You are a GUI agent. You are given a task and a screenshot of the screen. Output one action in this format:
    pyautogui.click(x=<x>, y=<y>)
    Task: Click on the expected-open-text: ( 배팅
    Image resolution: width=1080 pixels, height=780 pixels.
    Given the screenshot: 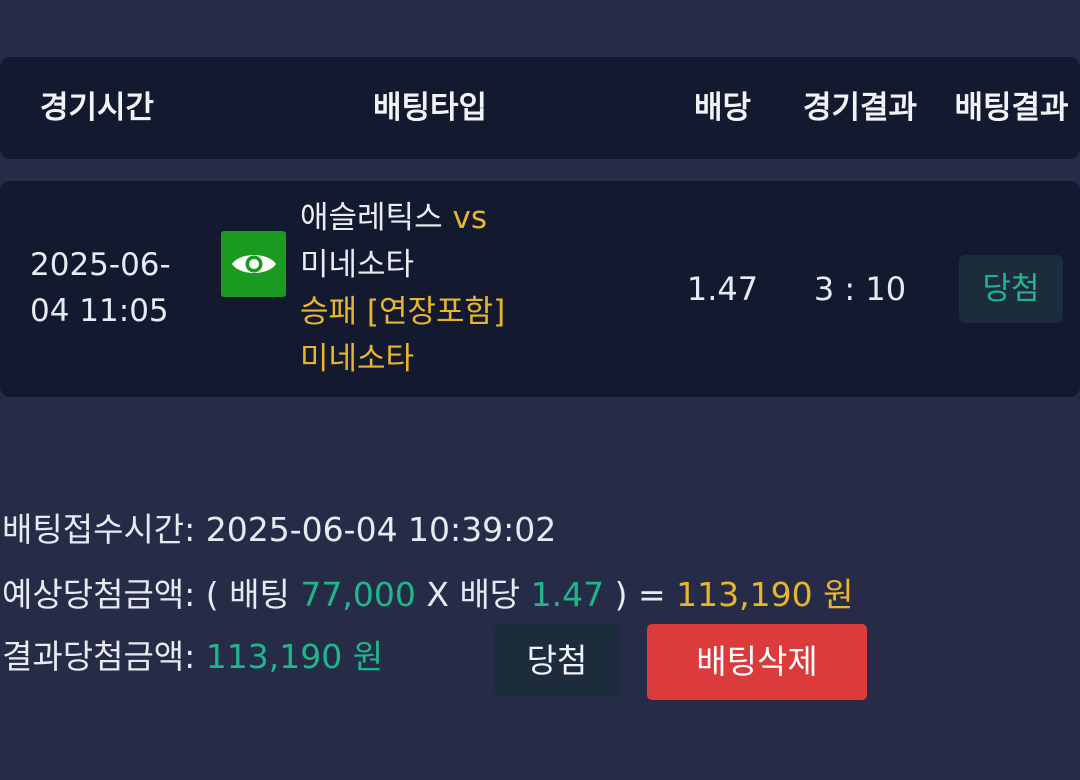 What is the action you would take?
    pyautogui.click(x=247, y=594)
    